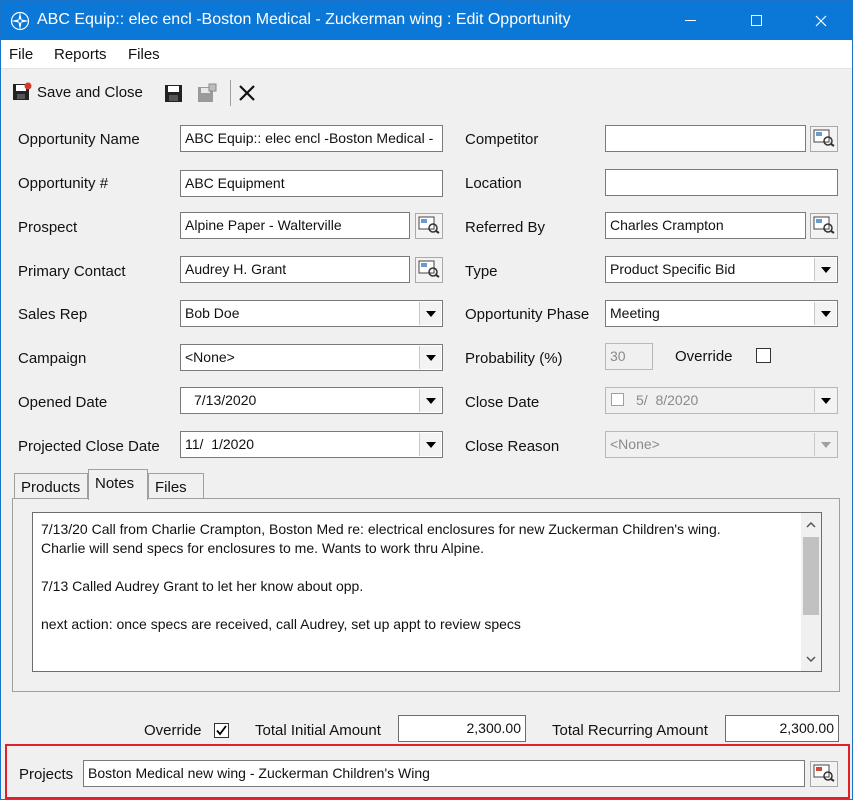 The image size is (853, 800). I want to click on total-recurring-amount-field: 2,300.00, so click(782, 728).